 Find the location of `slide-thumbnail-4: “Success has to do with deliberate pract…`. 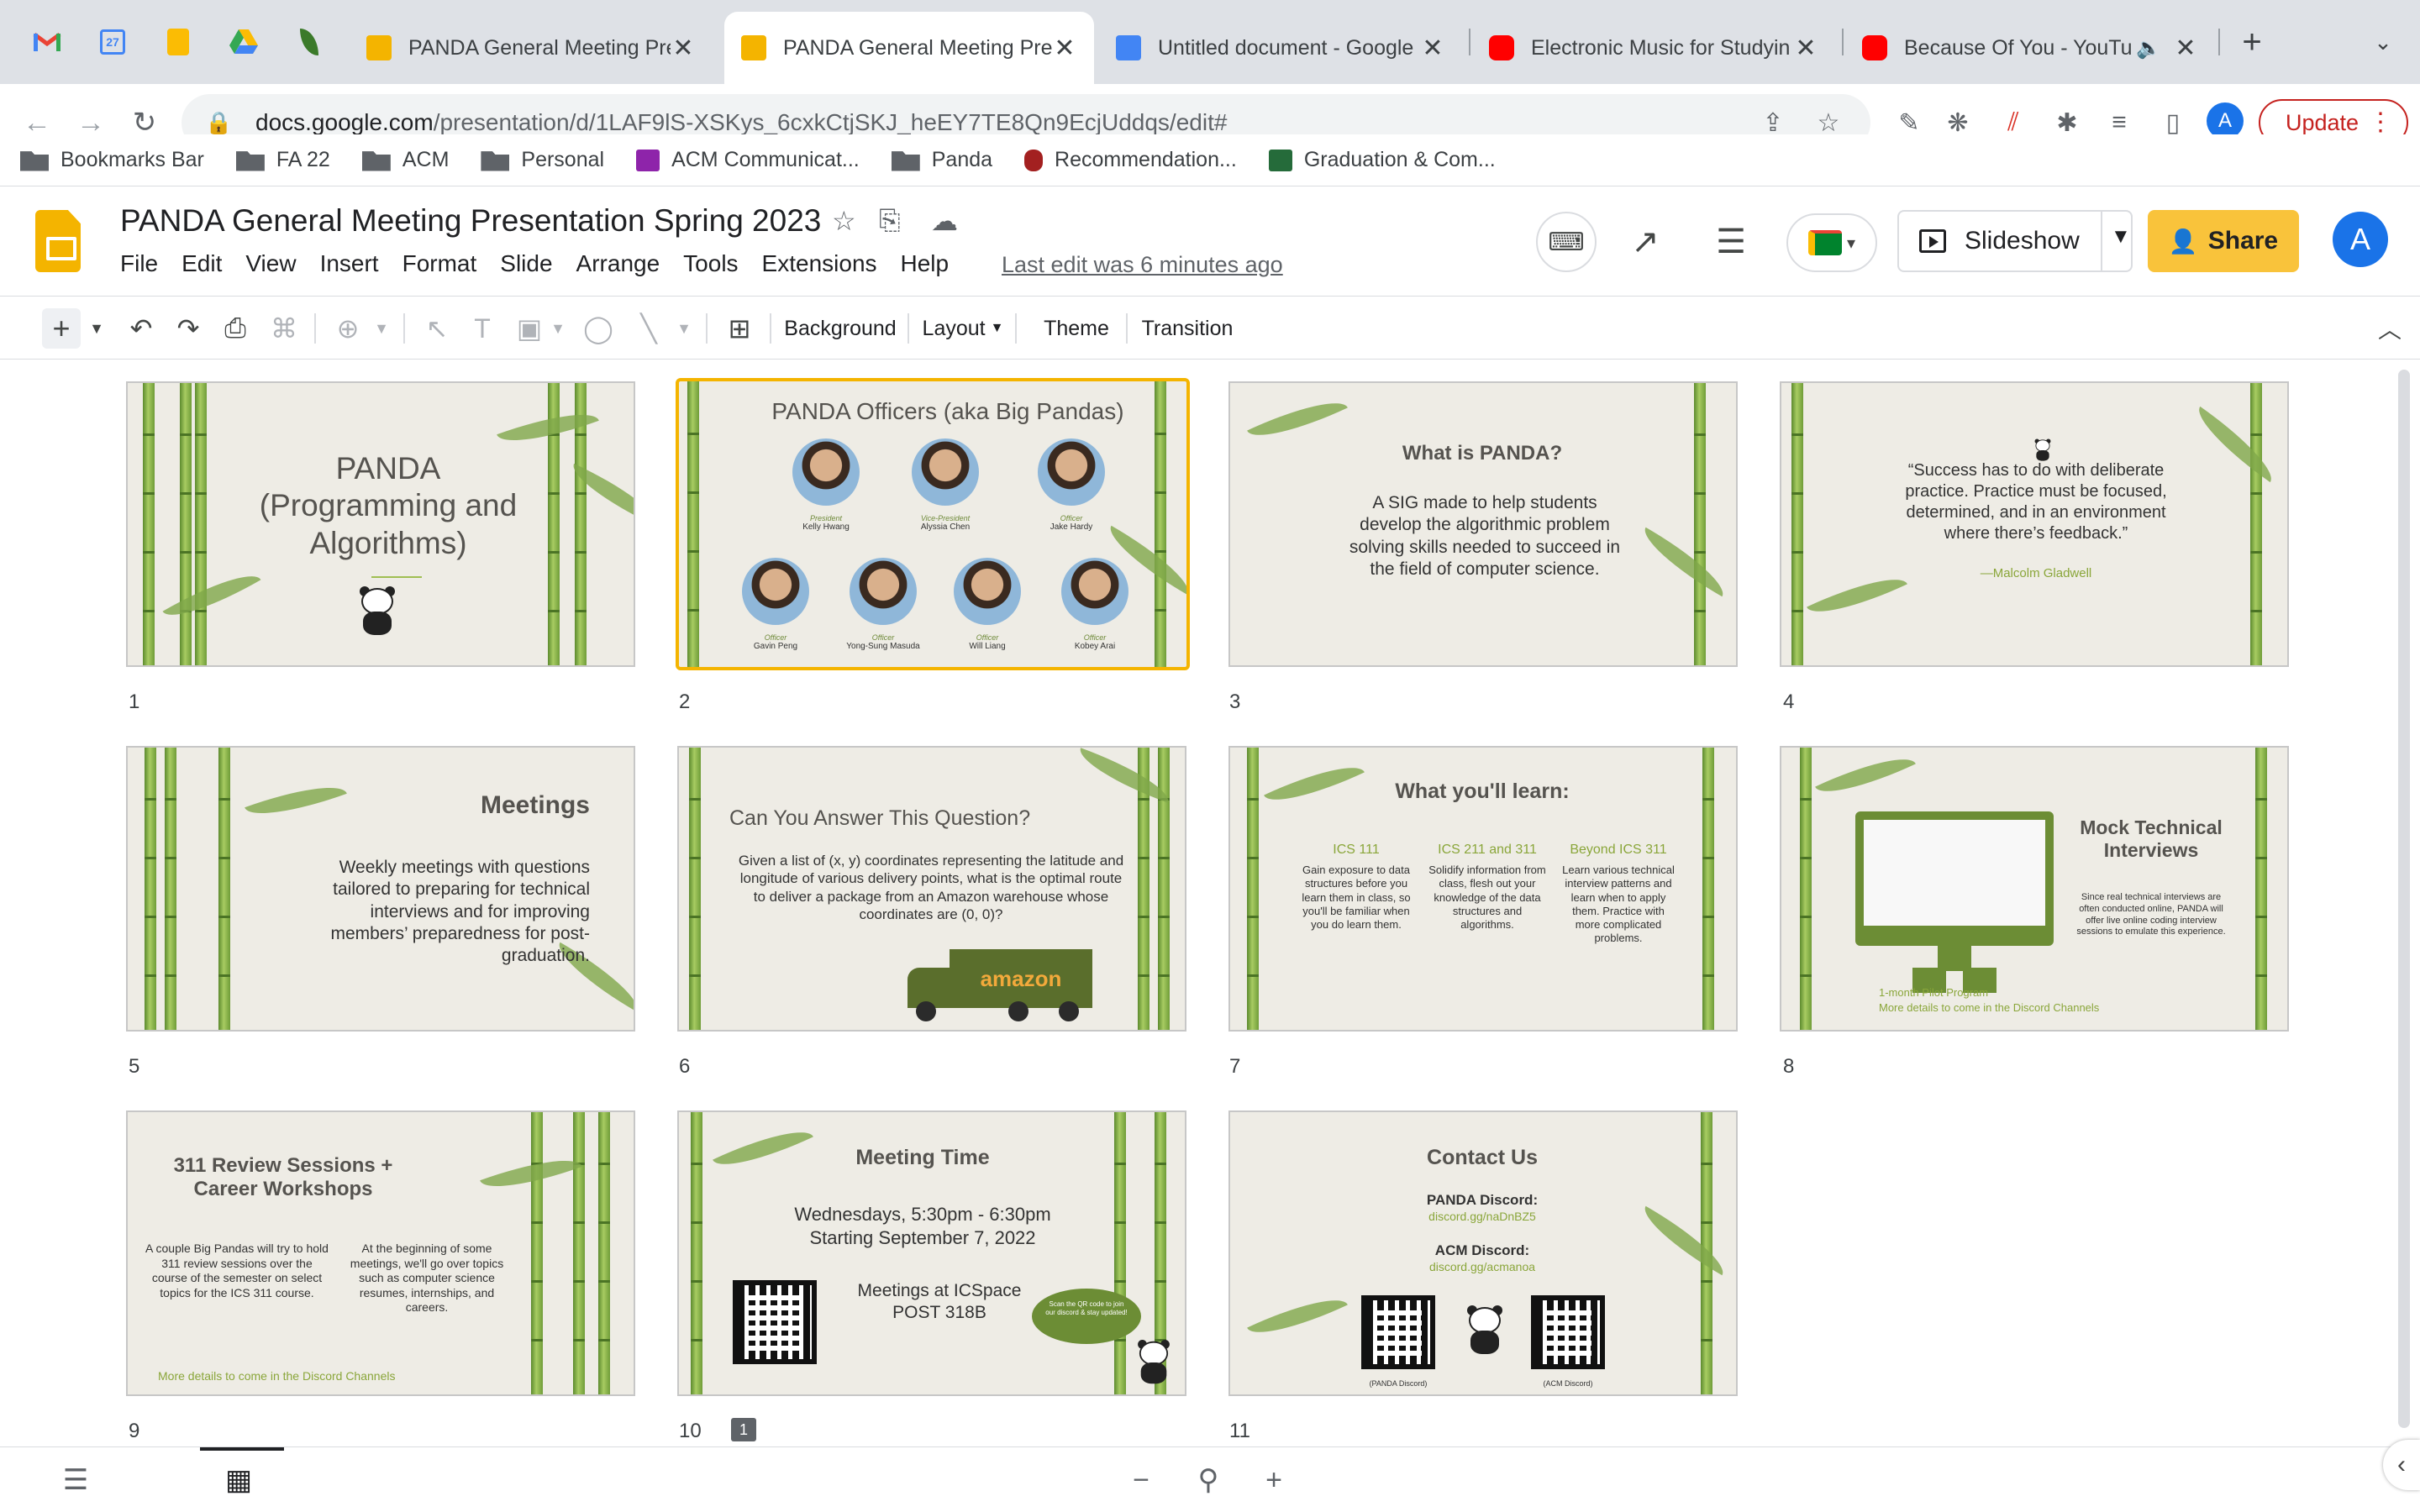

slide-thumbnail-4: “Success has to do with deliberate pract… is located at coordinates (2035, 524).